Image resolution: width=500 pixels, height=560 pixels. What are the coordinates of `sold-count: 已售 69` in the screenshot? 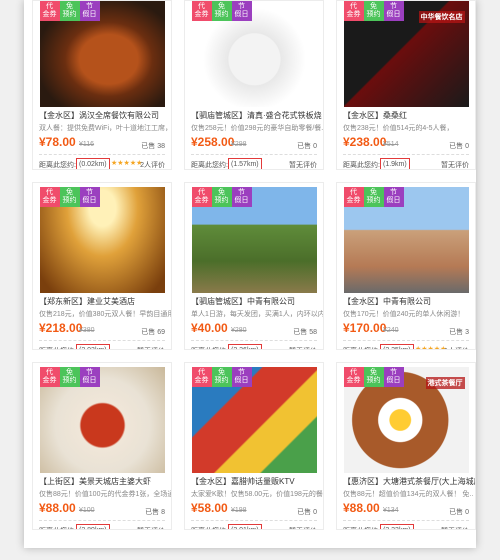 It's located at (153, 332).